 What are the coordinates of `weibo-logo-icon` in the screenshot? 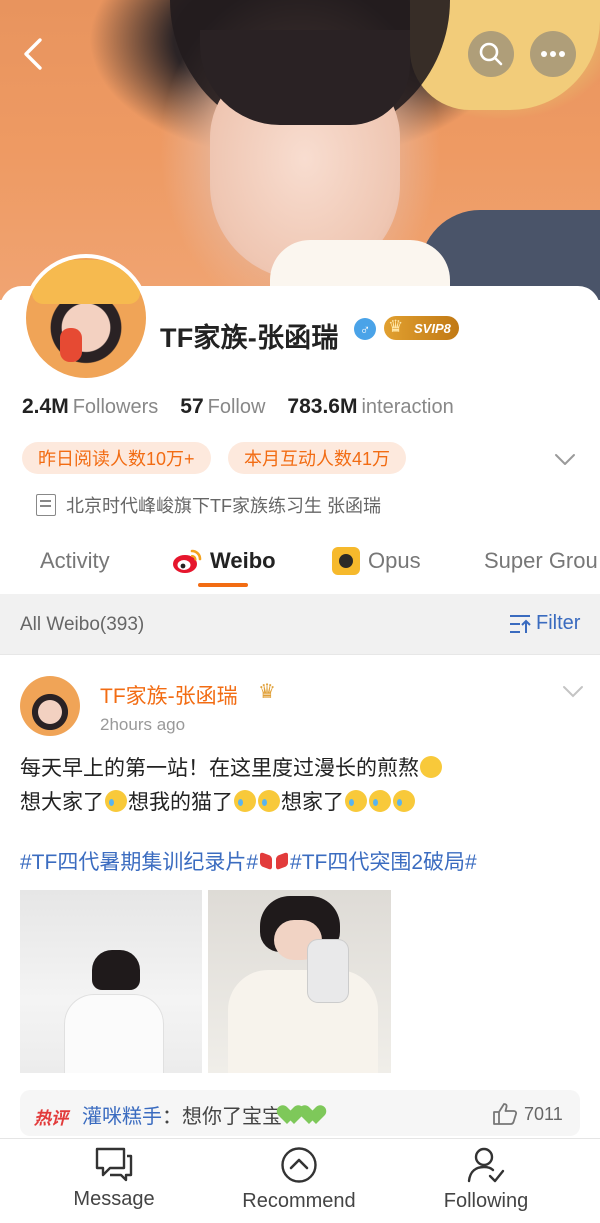 It's located at (187, 561).